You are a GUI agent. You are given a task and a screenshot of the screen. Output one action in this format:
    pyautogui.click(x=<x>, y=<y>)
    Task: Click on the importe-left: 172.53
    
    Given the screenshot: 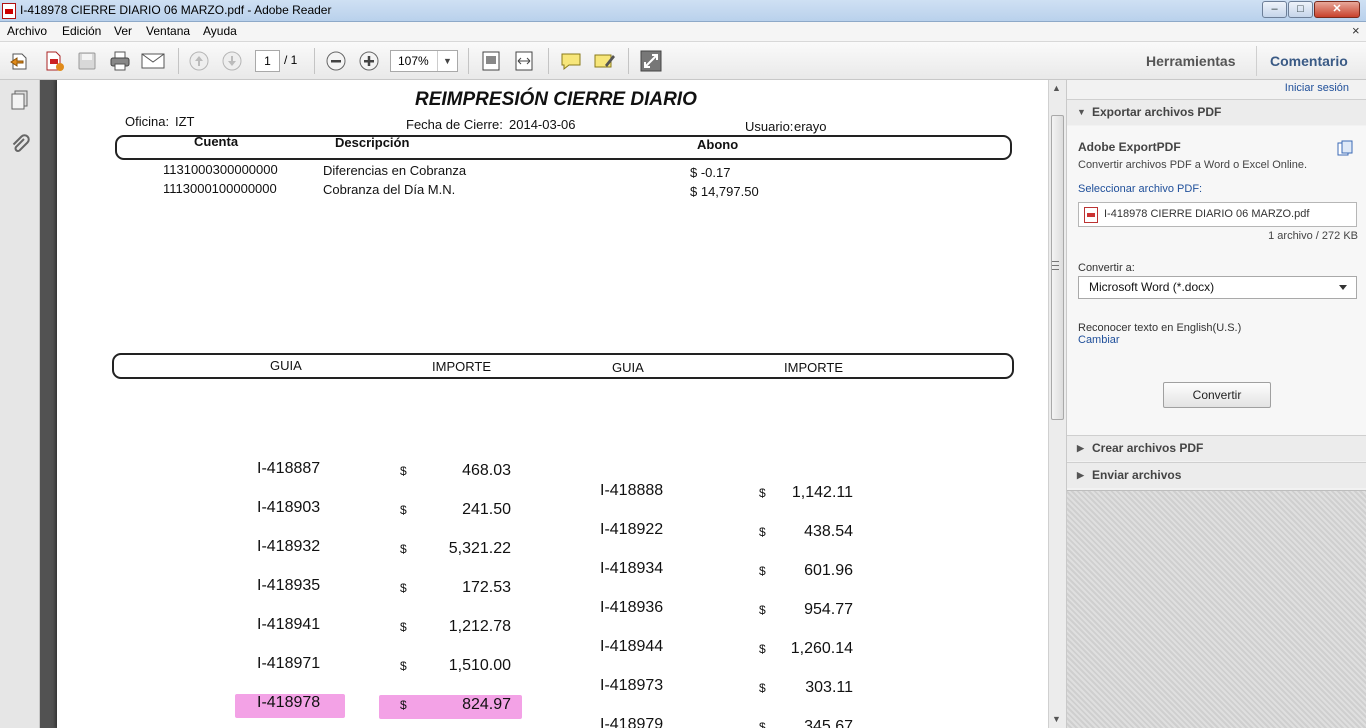 What is the action you would take?
    pyautogui.click(x=486, y=587)
    